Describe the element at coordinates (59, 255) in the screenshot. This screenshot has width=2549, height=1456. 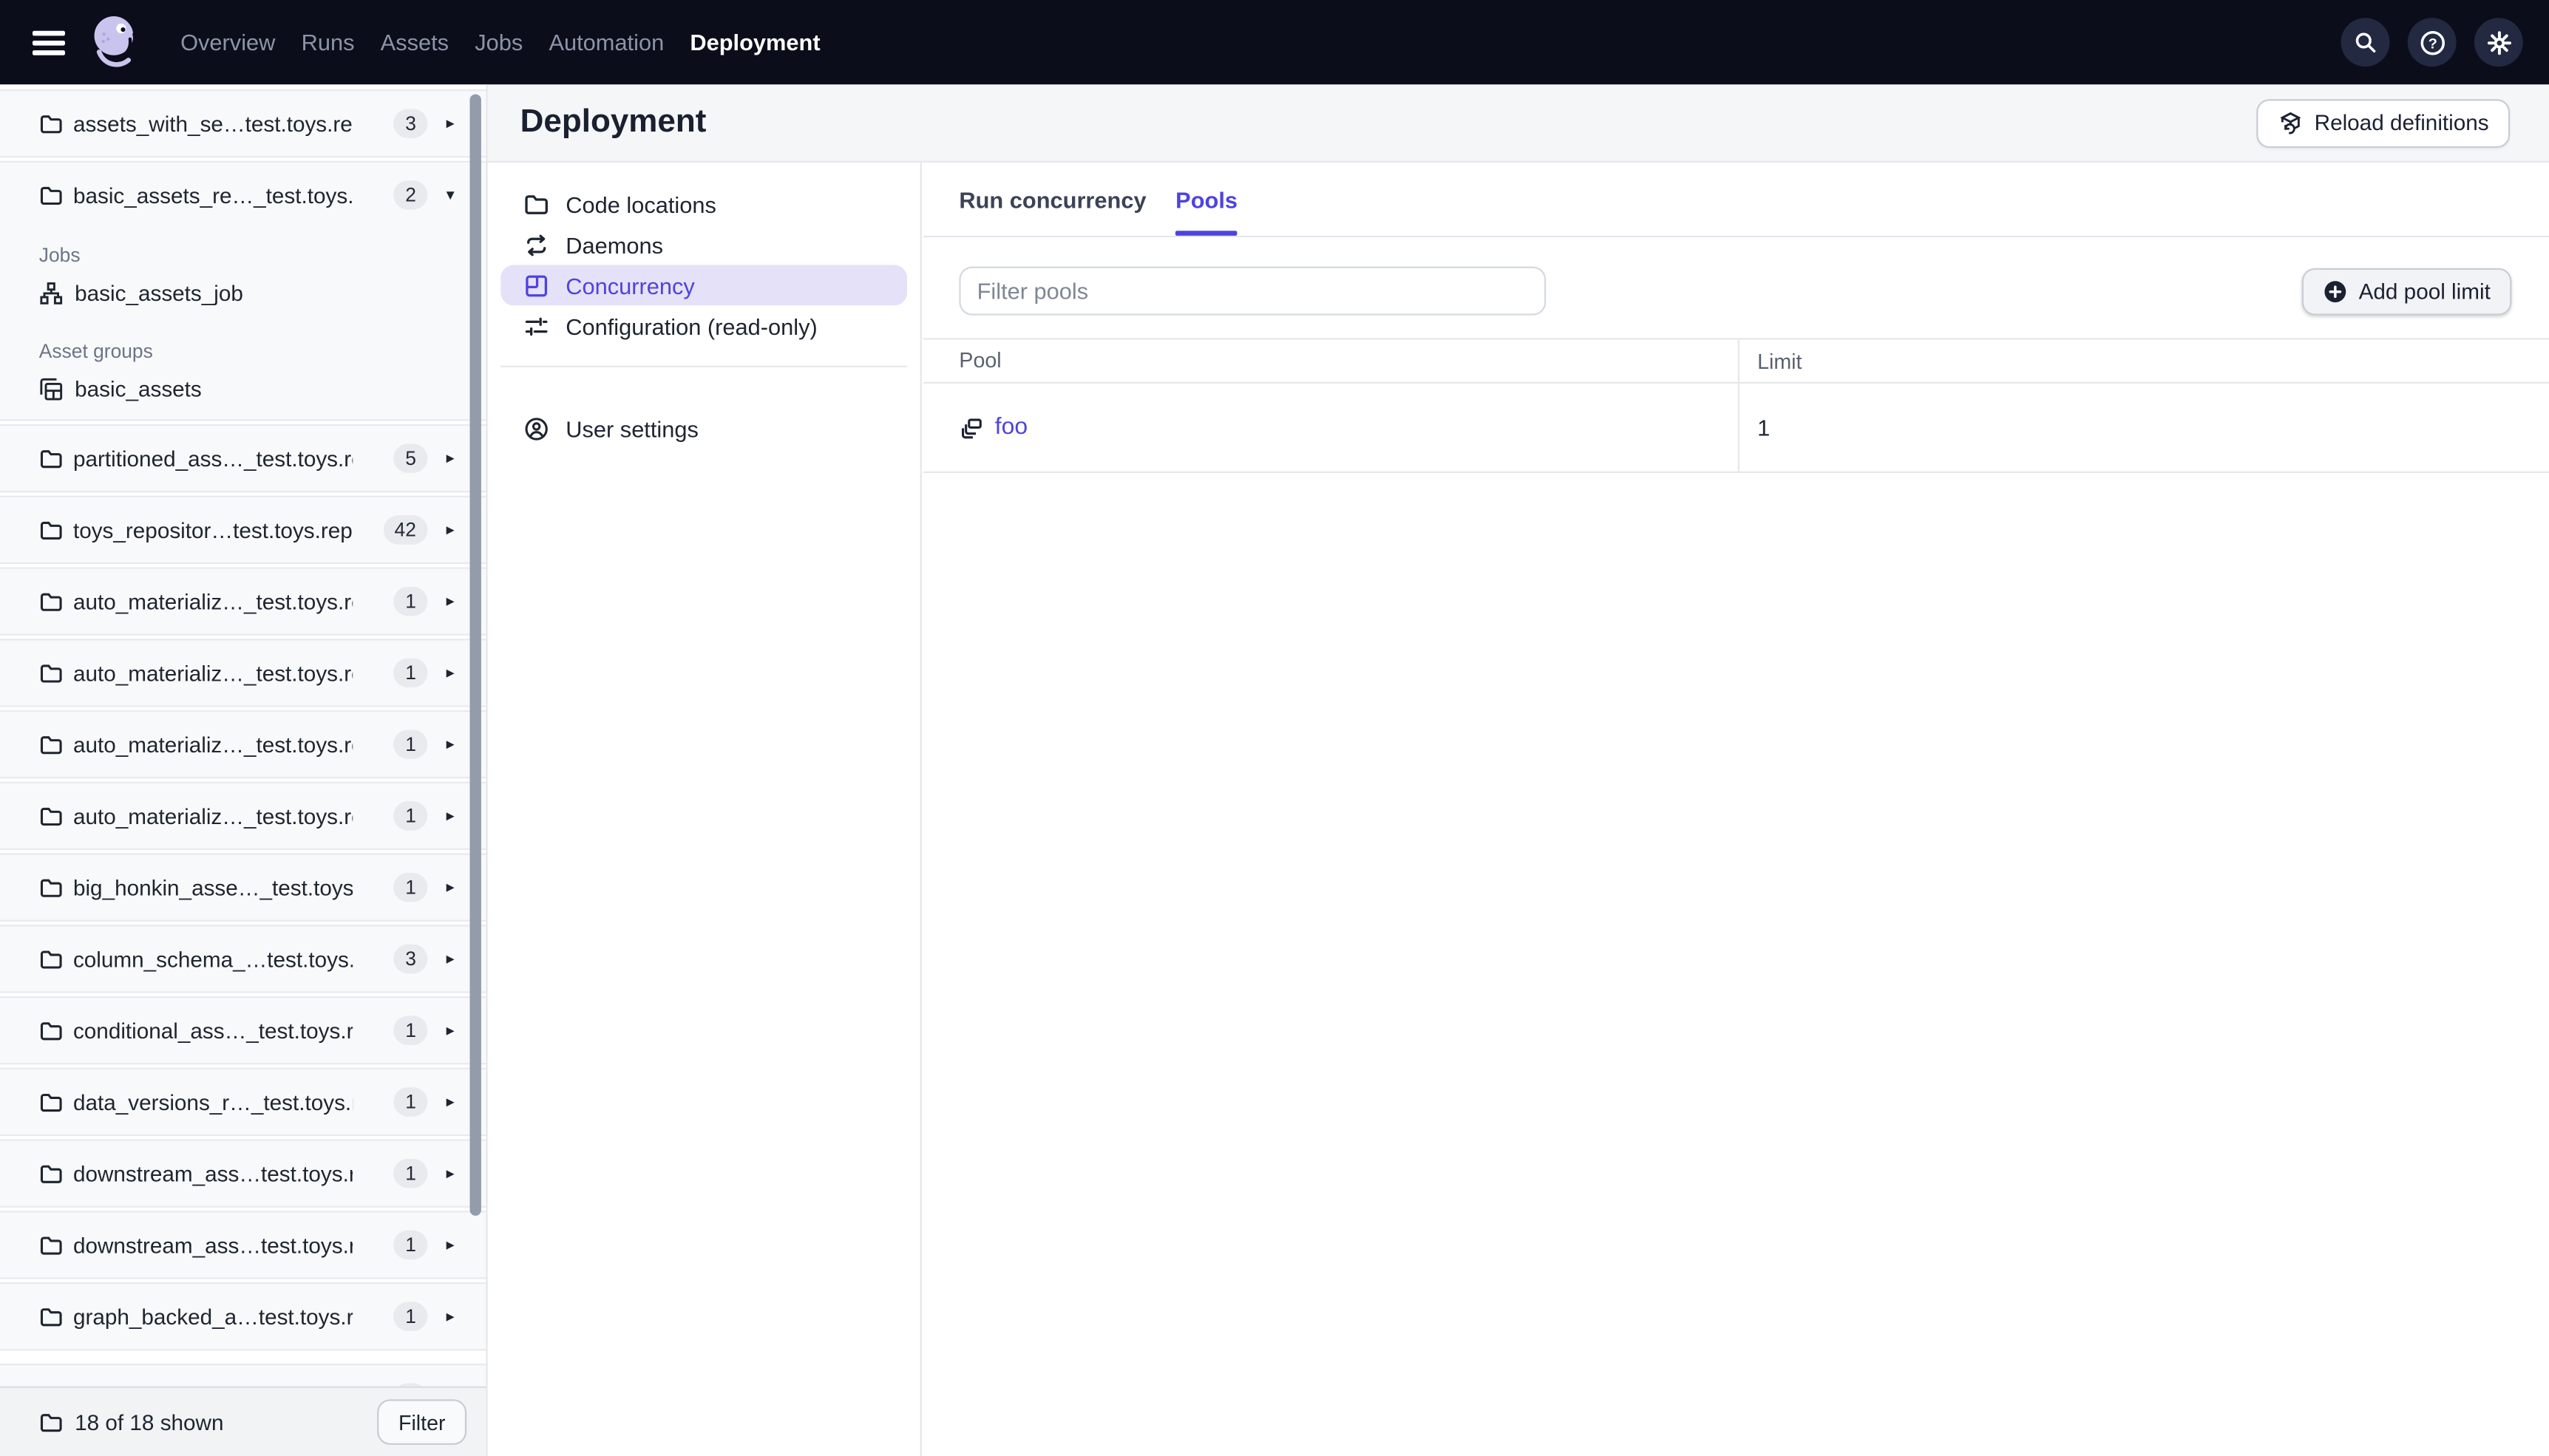
I see `jobs-section-label: Jobs` at that location.